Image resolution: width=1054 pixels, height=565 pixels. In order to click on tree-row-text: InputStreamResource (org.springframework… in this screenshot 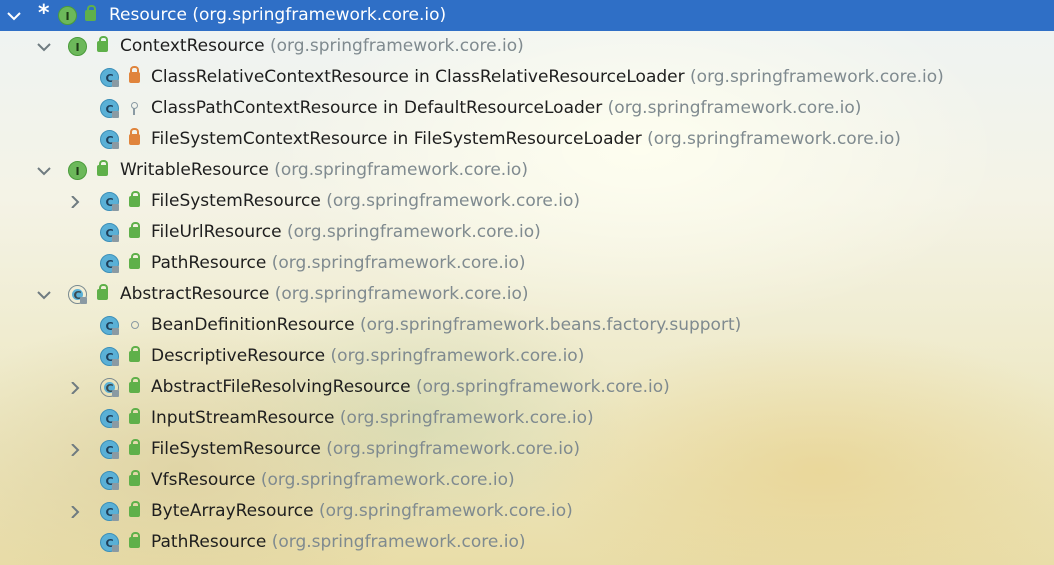, I will do `click(372, 418)`.